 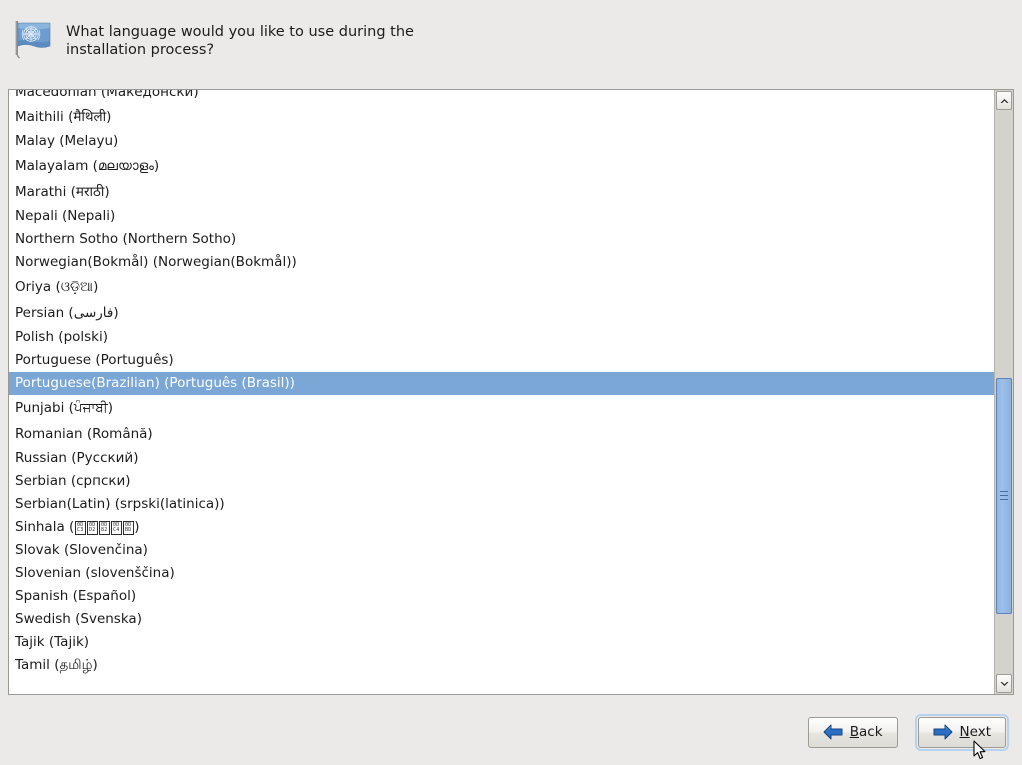 I want to click on back-rest: ack, so click(x=871, y=732).